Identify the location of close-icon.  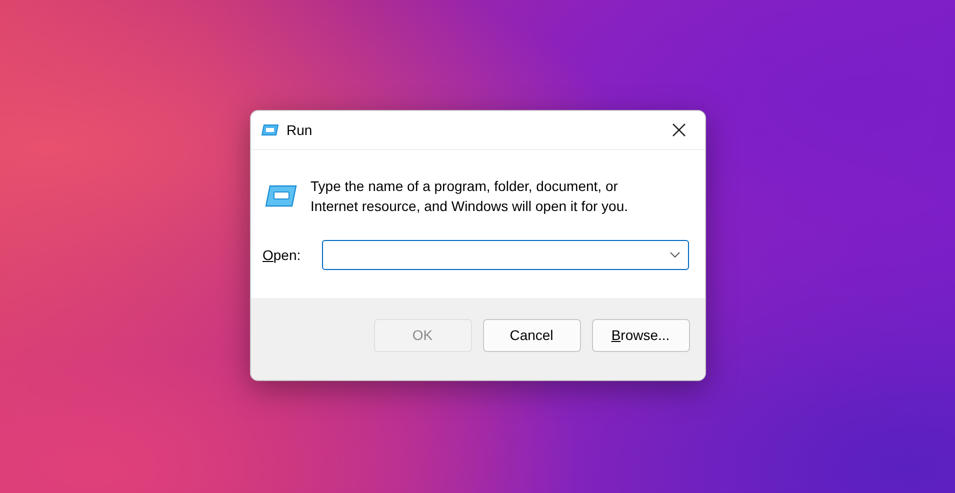
(679, 130).